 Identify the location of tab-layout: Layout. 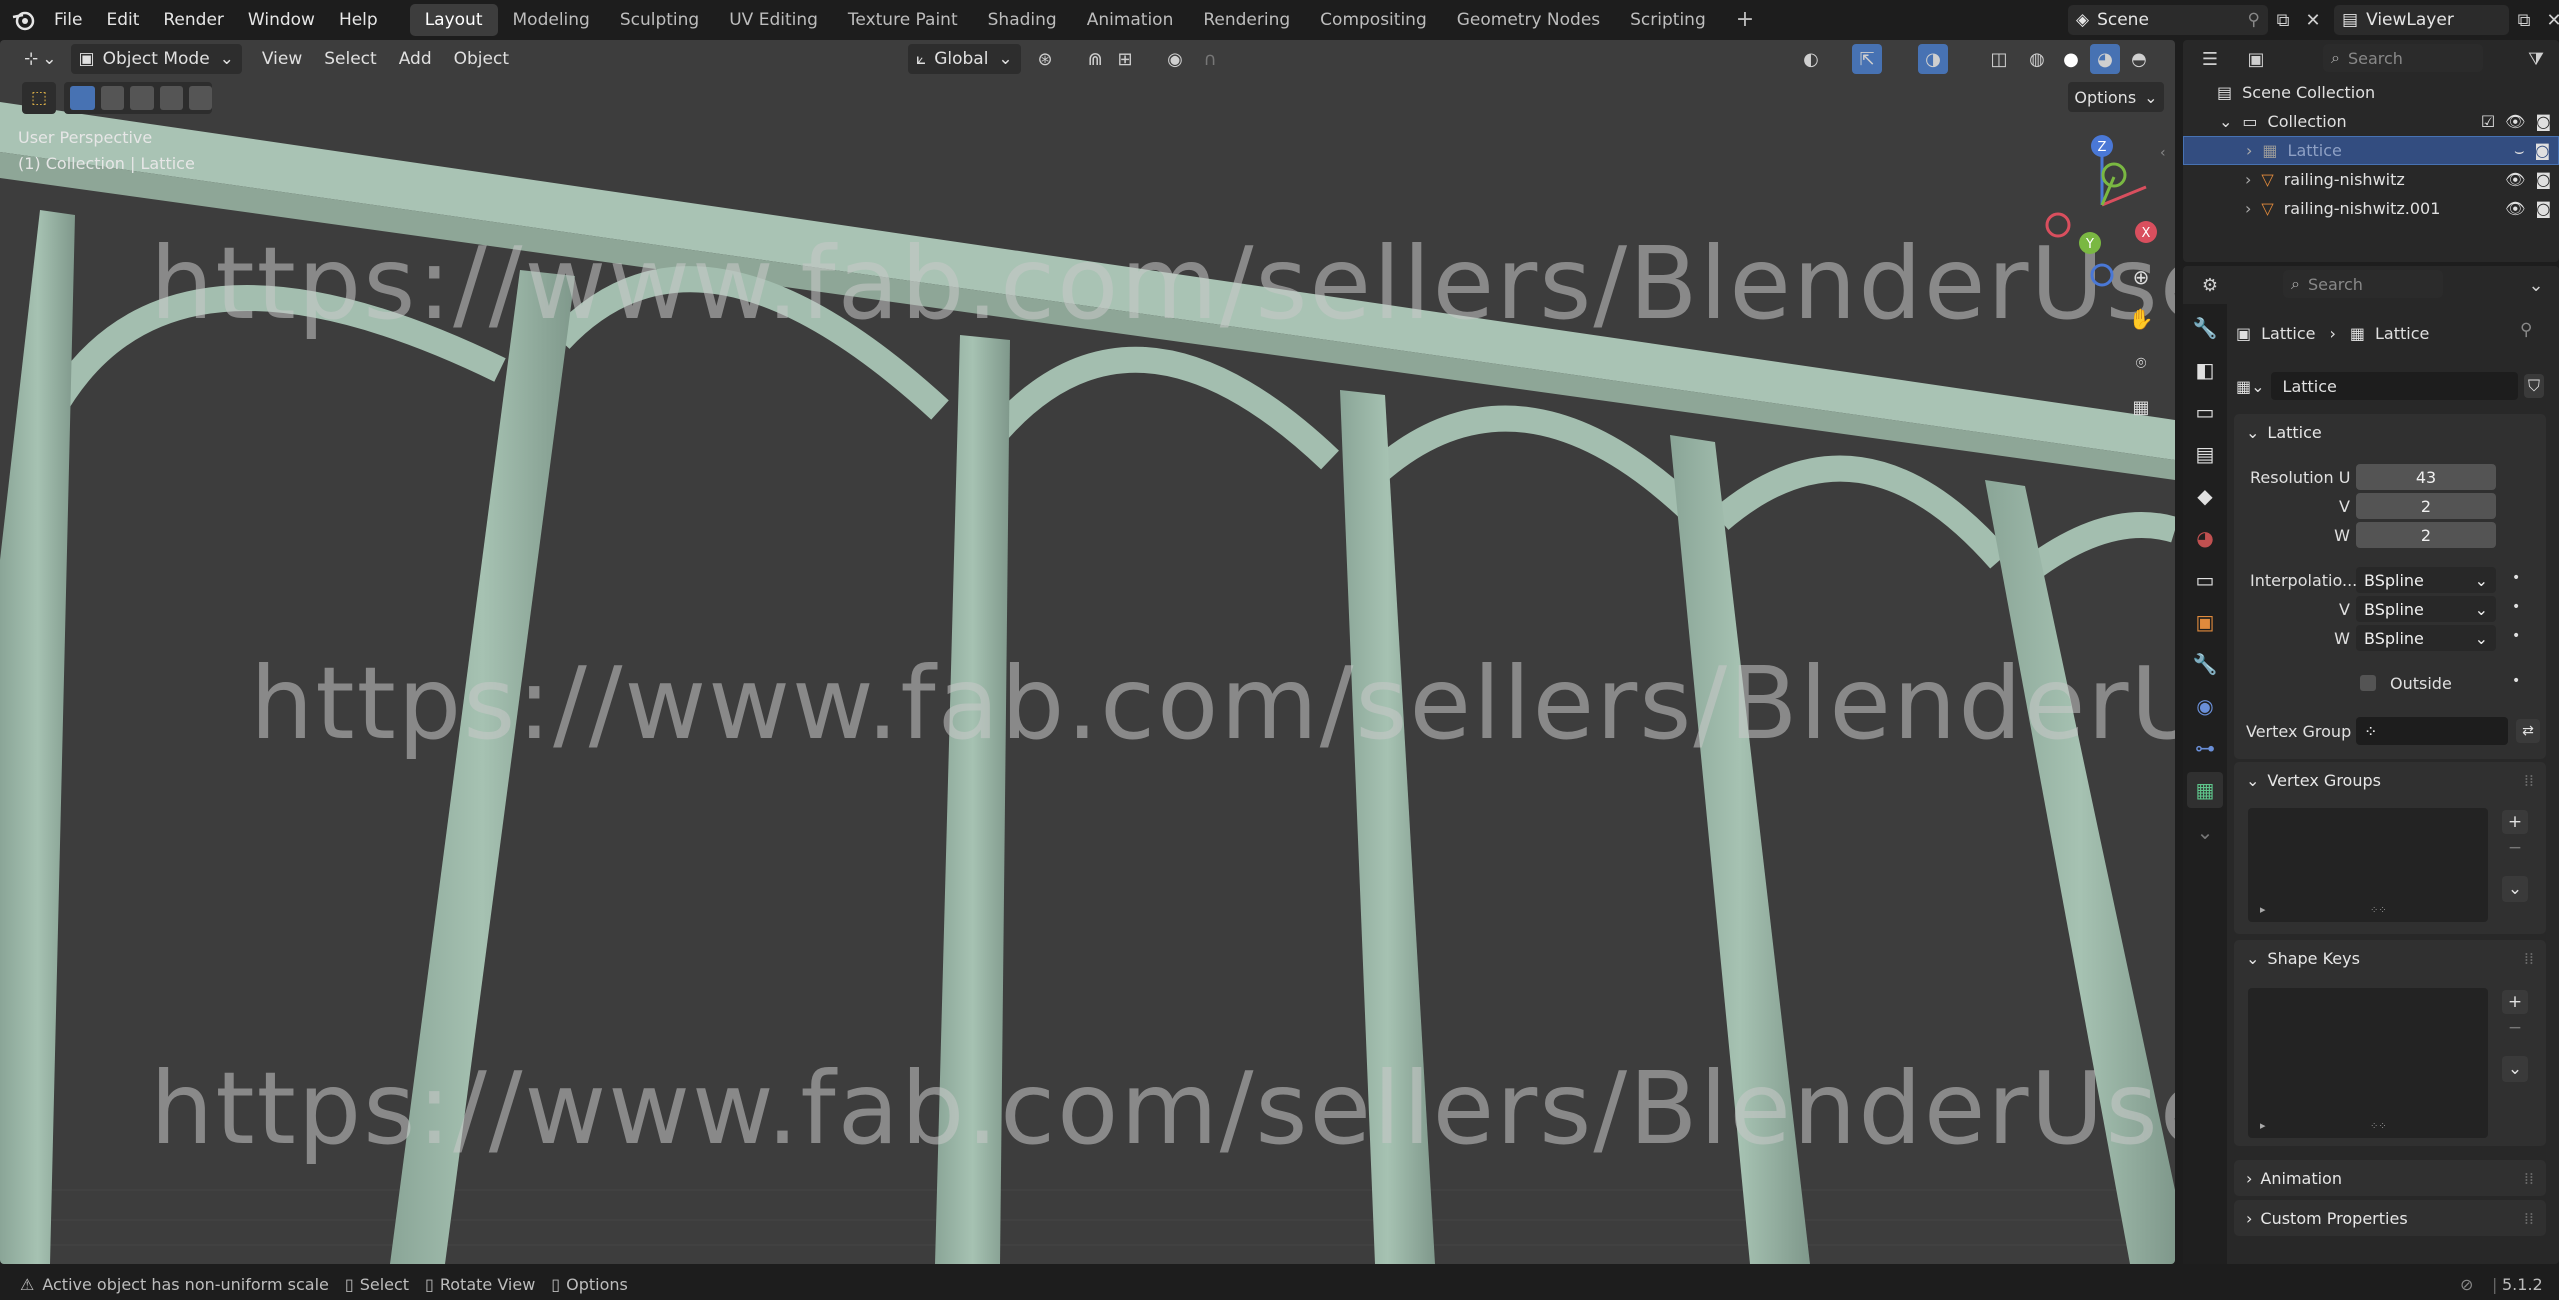
(453, 20).